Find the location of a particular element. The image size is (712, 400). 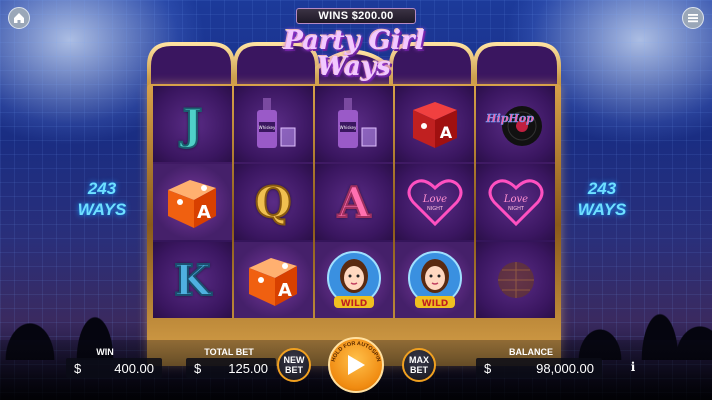

vinyl-record-icon: HipHop is located at coordinates (513, 126).